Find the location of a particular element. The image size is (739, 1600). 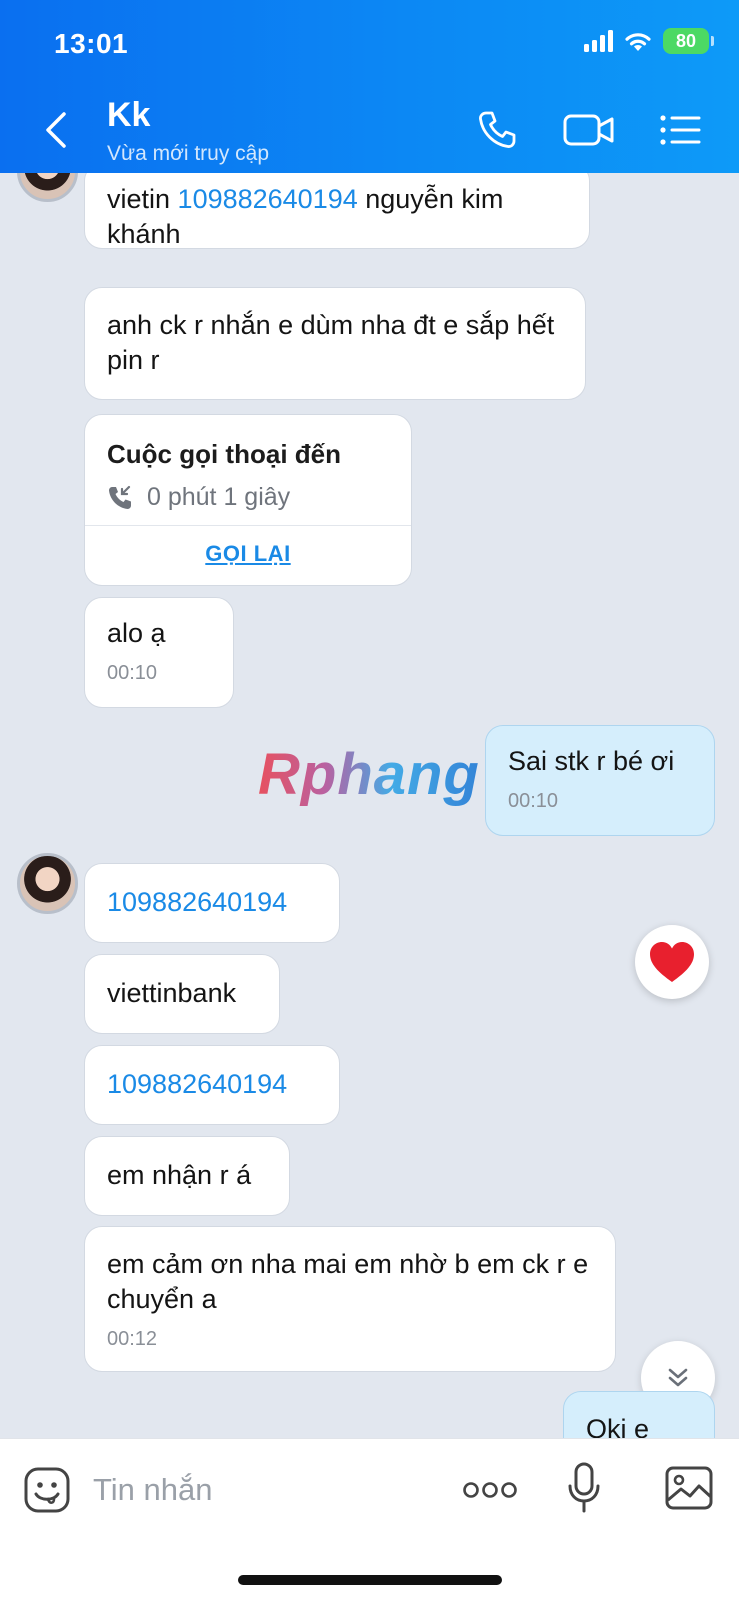

photo-picker-button is located at coordinates (689, 1488).